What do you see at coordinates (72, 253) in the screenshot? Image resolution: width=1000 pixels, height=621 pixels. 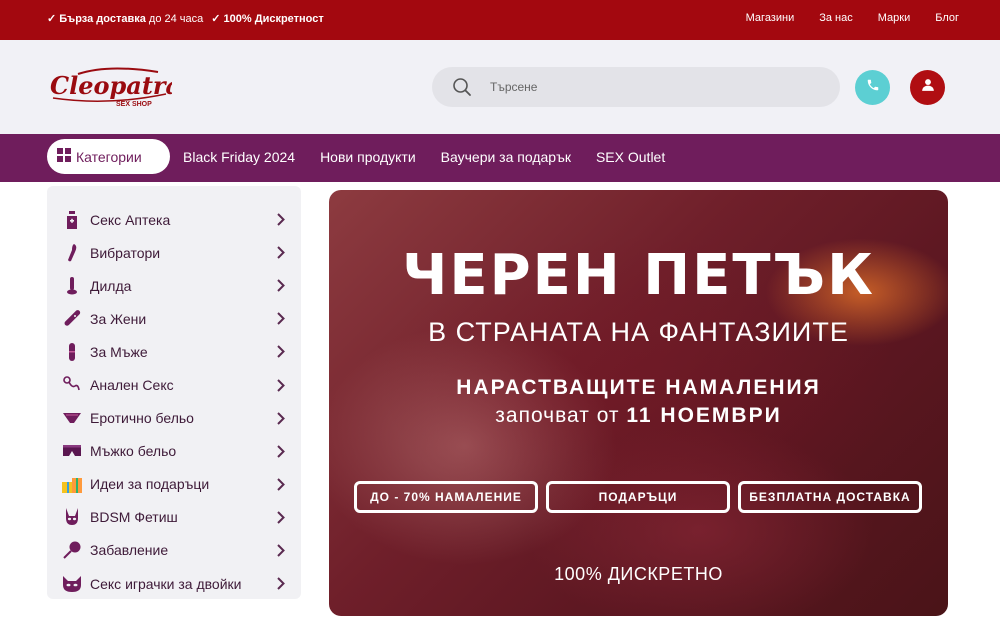 I see `vibrator-icon` at bounding box center [72, 253].